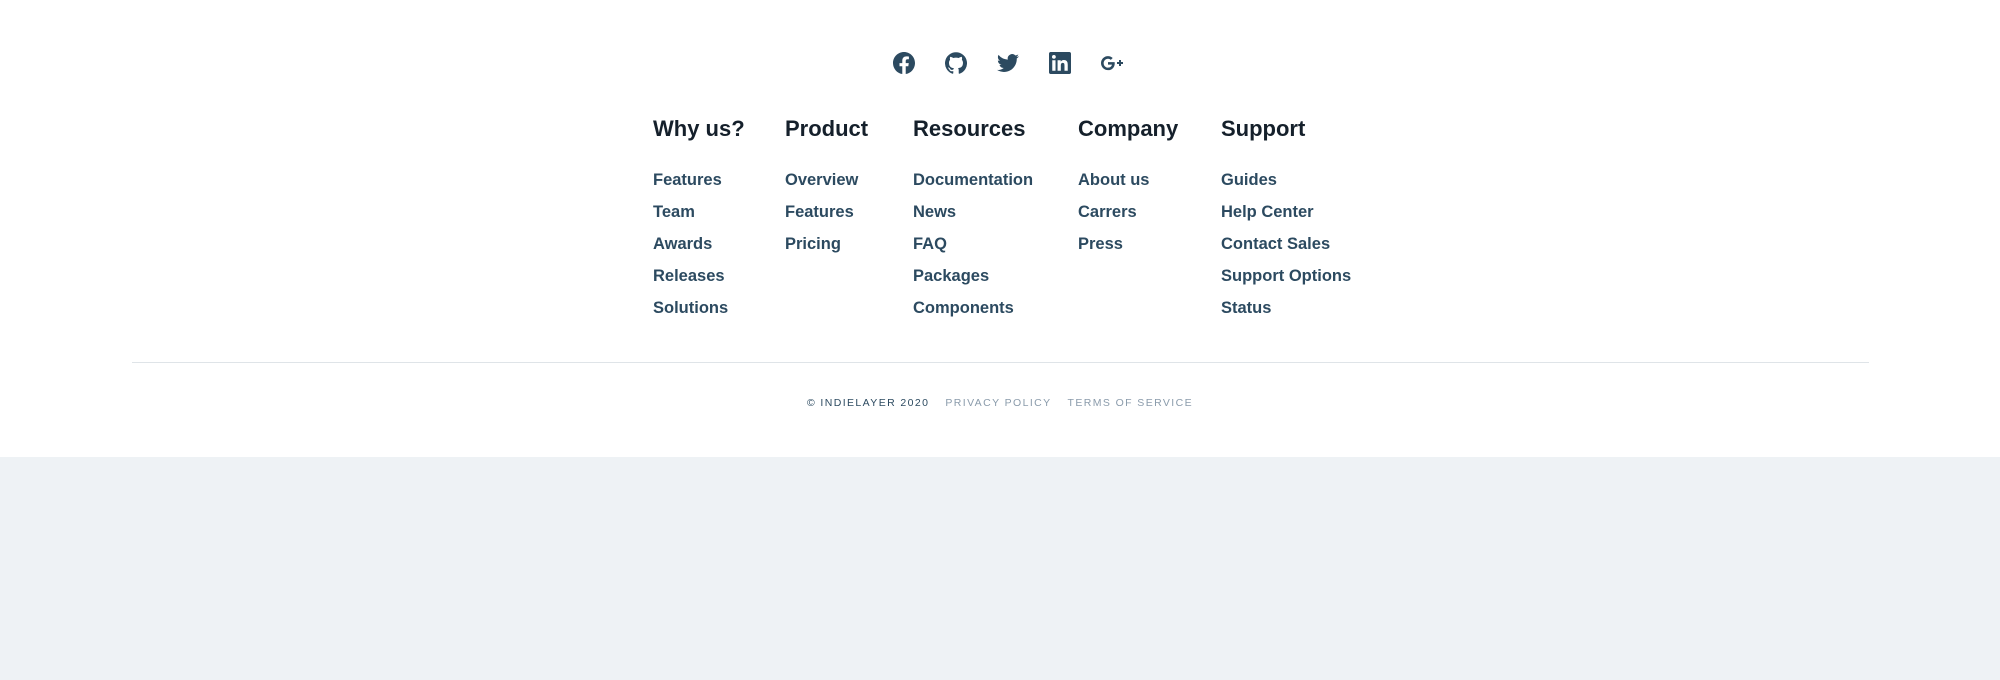  Describe the element at coordinates (695, 314) in the screenshot. I see `footer-link: Solutions` at that location.